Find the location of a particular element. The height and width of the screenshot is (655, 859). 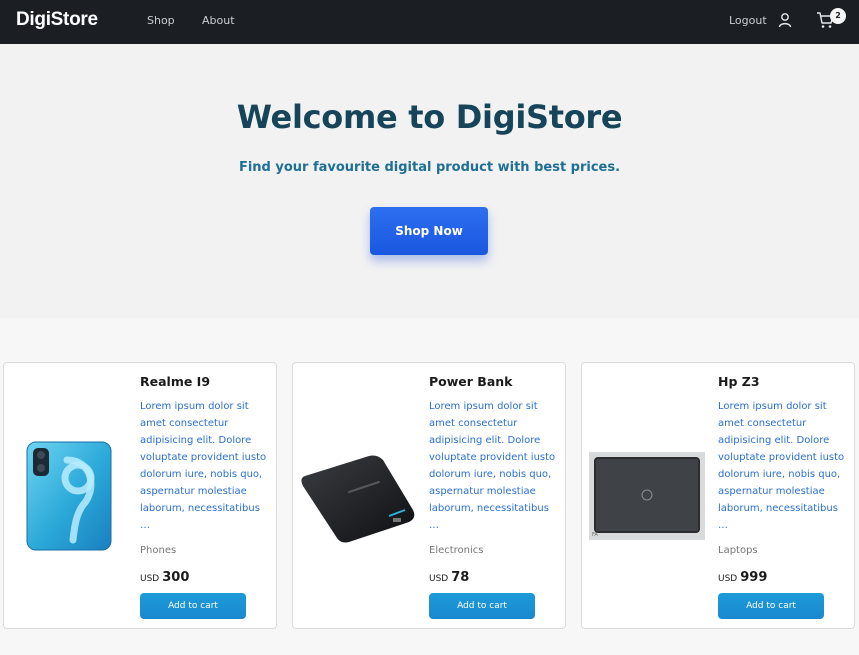

product-category: Phones is located at coordinates (158, 550).